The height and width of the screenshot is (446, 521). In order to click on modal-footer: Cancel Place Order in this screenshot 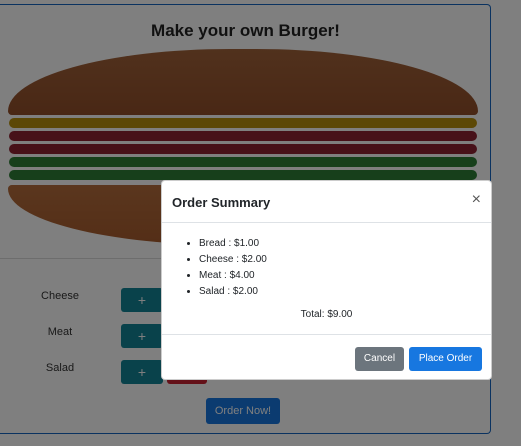, I will do `click(326, 358)`.